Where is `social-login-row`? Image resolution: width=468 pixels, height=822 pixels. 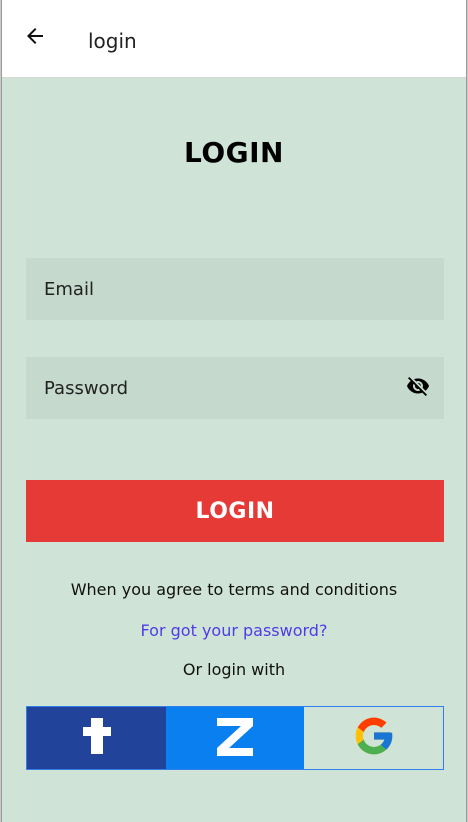
social-login-row is located at coordinates (235, 738).